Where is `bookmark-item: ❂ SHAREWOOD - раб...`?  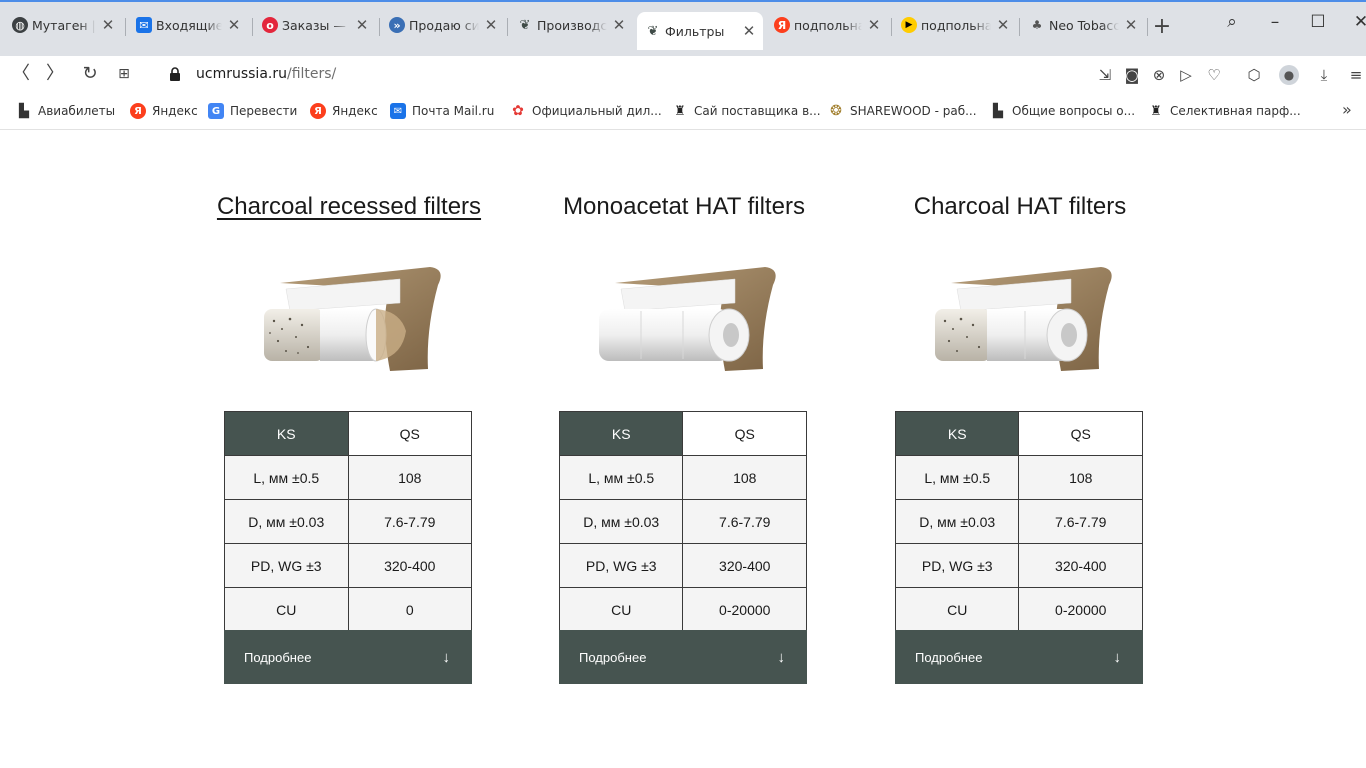
bookmark-item: ❂ SHAREWOOD - раб... is located at coordinates (902, 111).